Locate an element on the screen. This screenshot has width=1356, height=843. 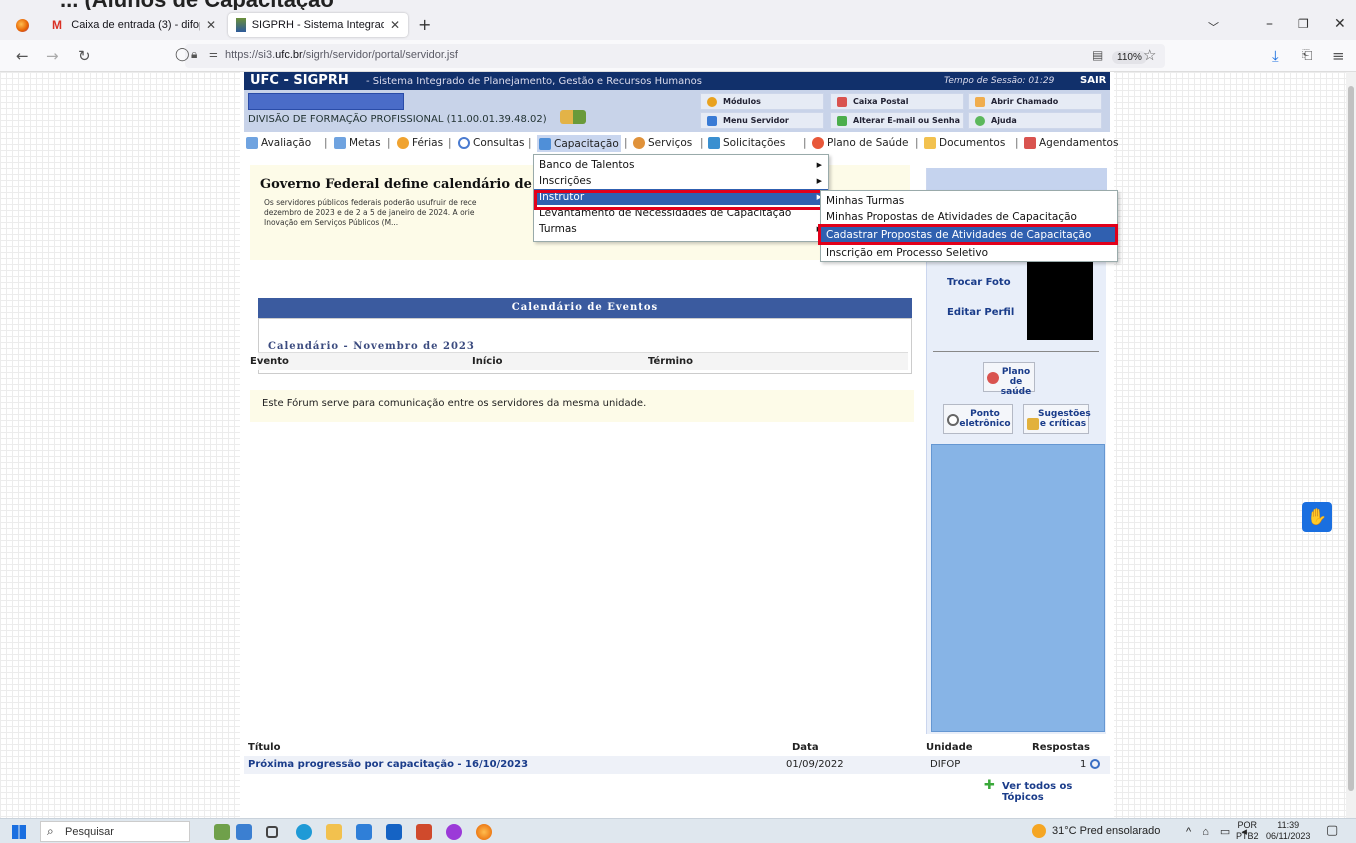
tab-sigrh: SIGPRH - Sistema Integrado de ✕ is located at coordinates (318, 25).